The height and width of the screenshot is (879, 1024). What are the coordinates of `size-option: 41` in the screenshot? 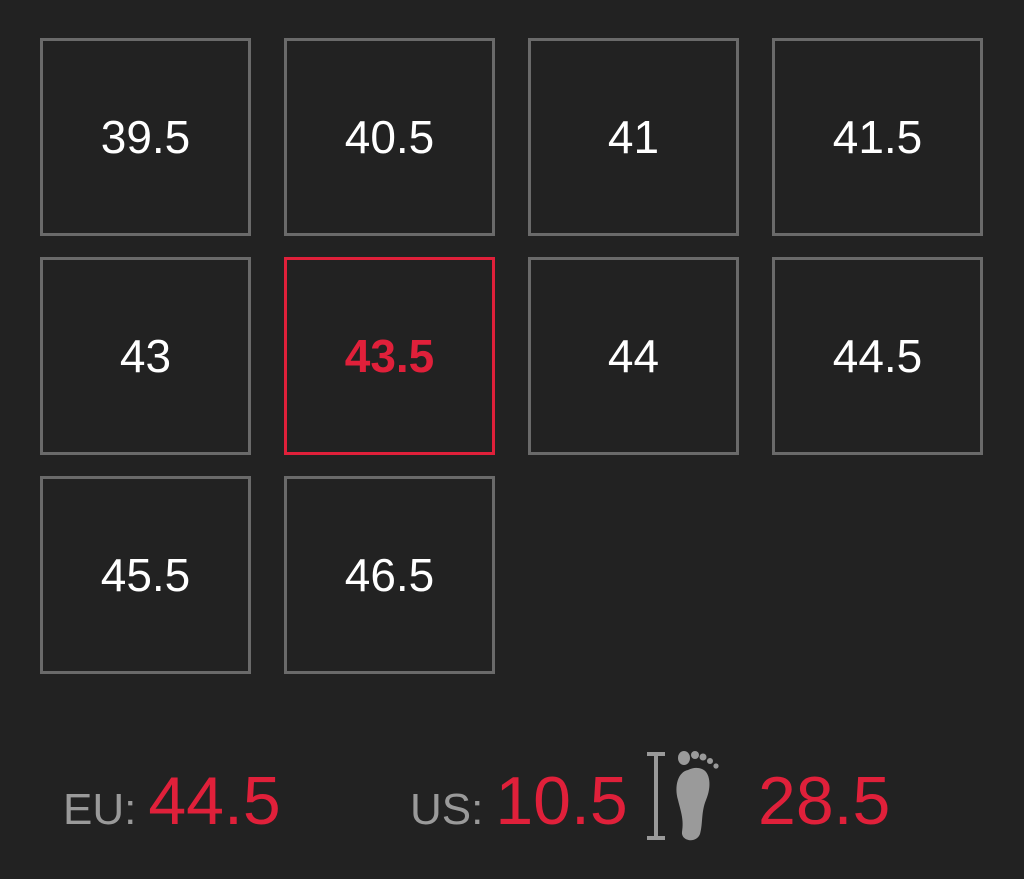 It's located at (633, 137).